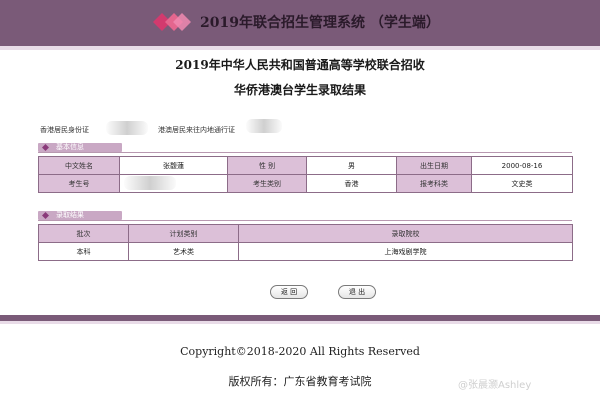 This screenshot has width=600, height=398. What do you see at coordinates (357, 292) in the screenshot?
I see `exit-button: 退 出` at bounding box center [357, 292].